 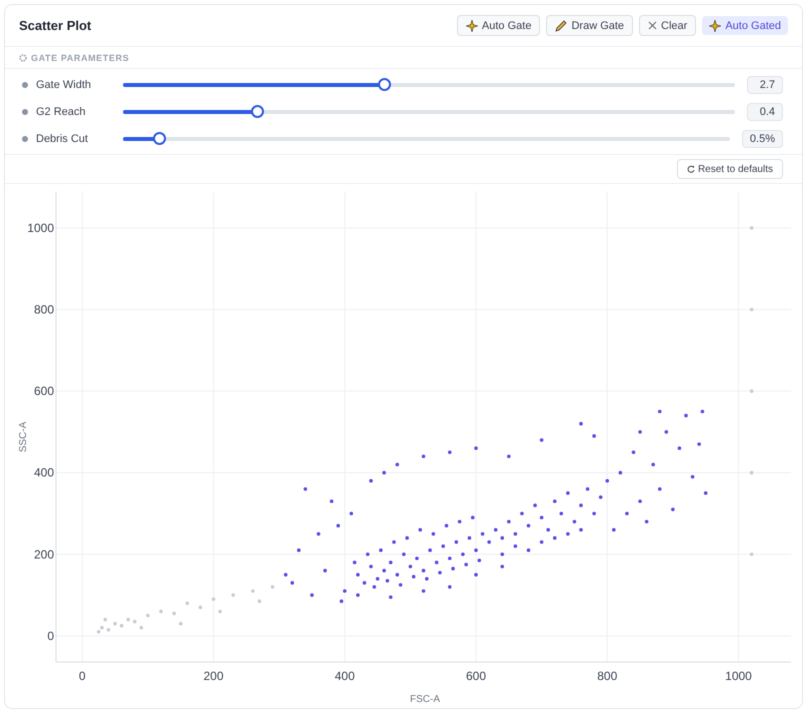 I want to click on slider-label: G2 Reach, so click(x=61, y=112).